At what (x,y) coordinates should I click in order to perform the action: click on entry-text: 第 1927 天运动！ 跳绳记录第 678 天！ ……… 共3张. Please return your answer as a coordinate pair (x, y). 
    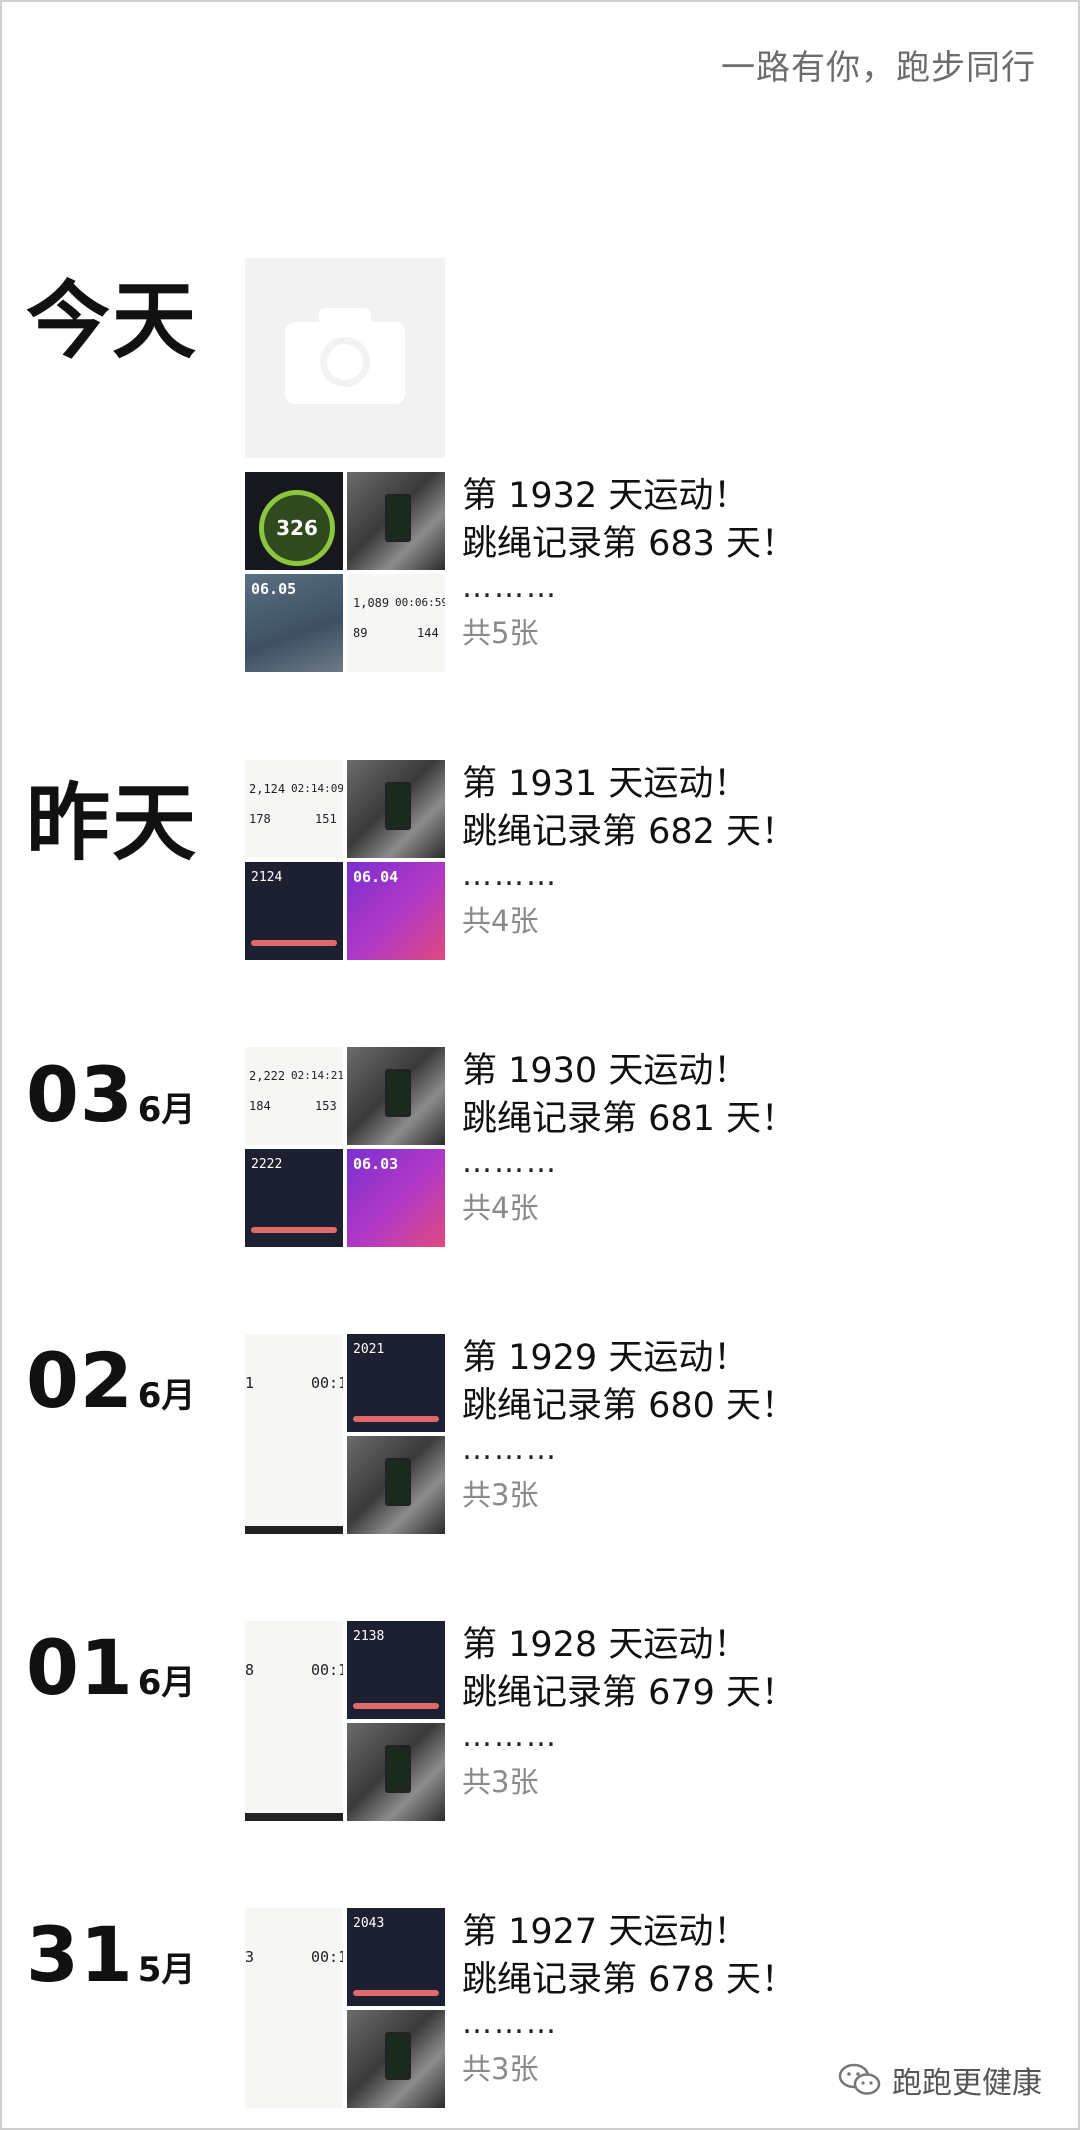
    Looking at the image, I should click on (629, 2001).